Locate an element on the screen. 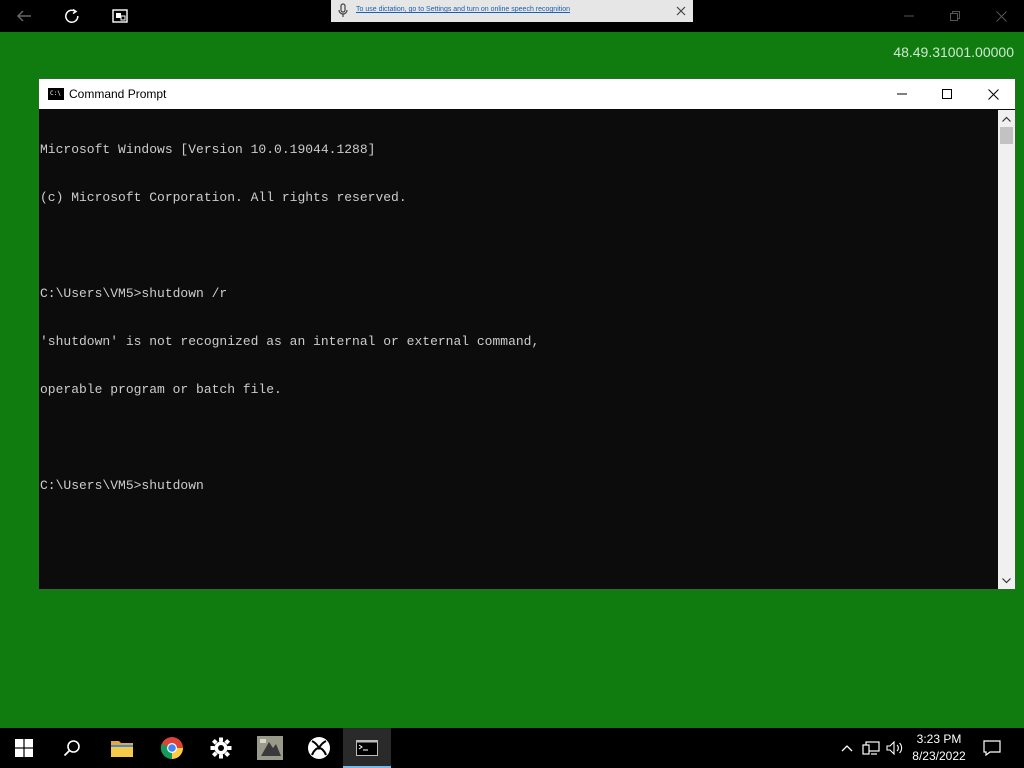 The height and width of the screenshot is (768, 1024). chrome-button is located at coordinates (172, 748).